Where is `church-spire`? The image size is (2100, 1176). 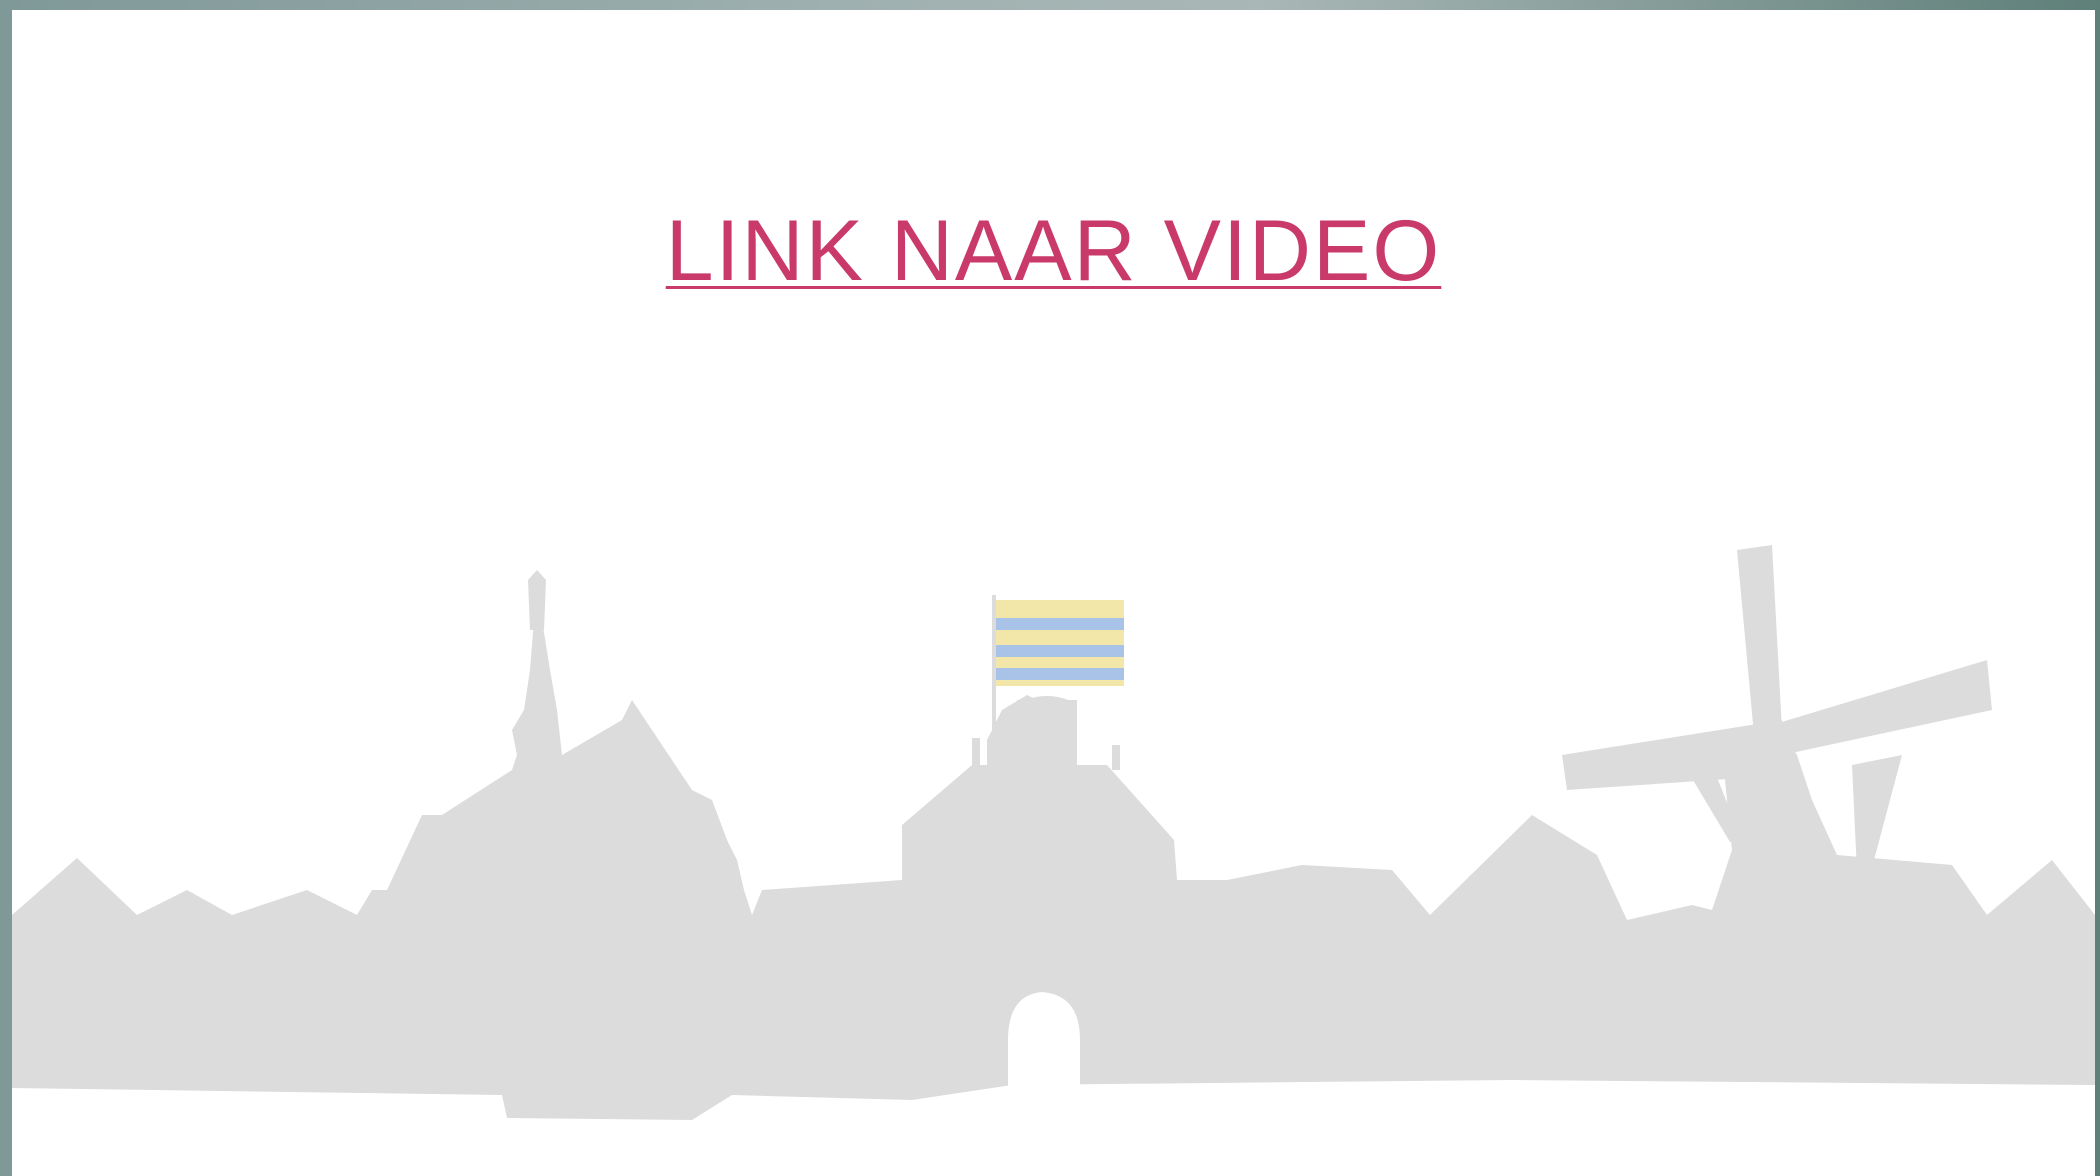
church-spire is located at coordinates (537, 600).